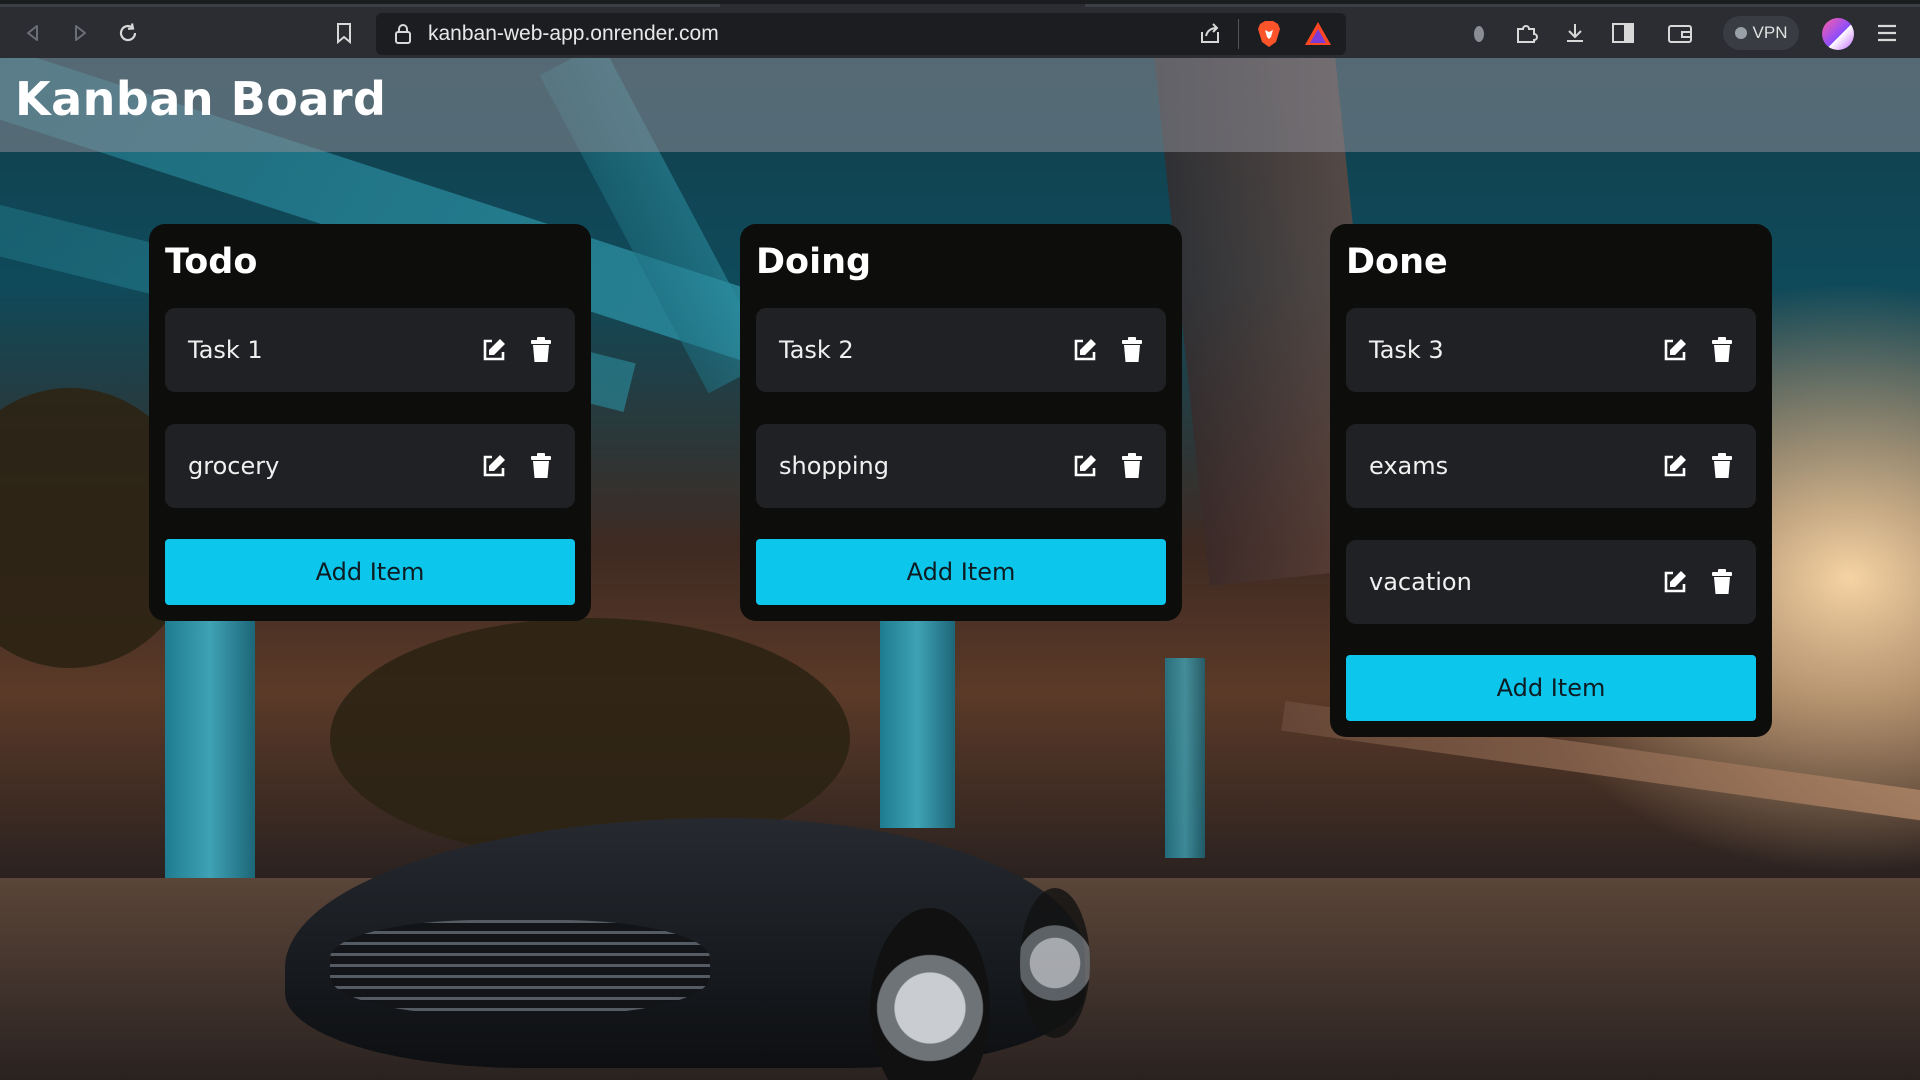 The height and width of the screenshot is (1080, 1920). Describe the element at coordinates (1210, 36) in the screenshot. I see `share-icon` at that location.